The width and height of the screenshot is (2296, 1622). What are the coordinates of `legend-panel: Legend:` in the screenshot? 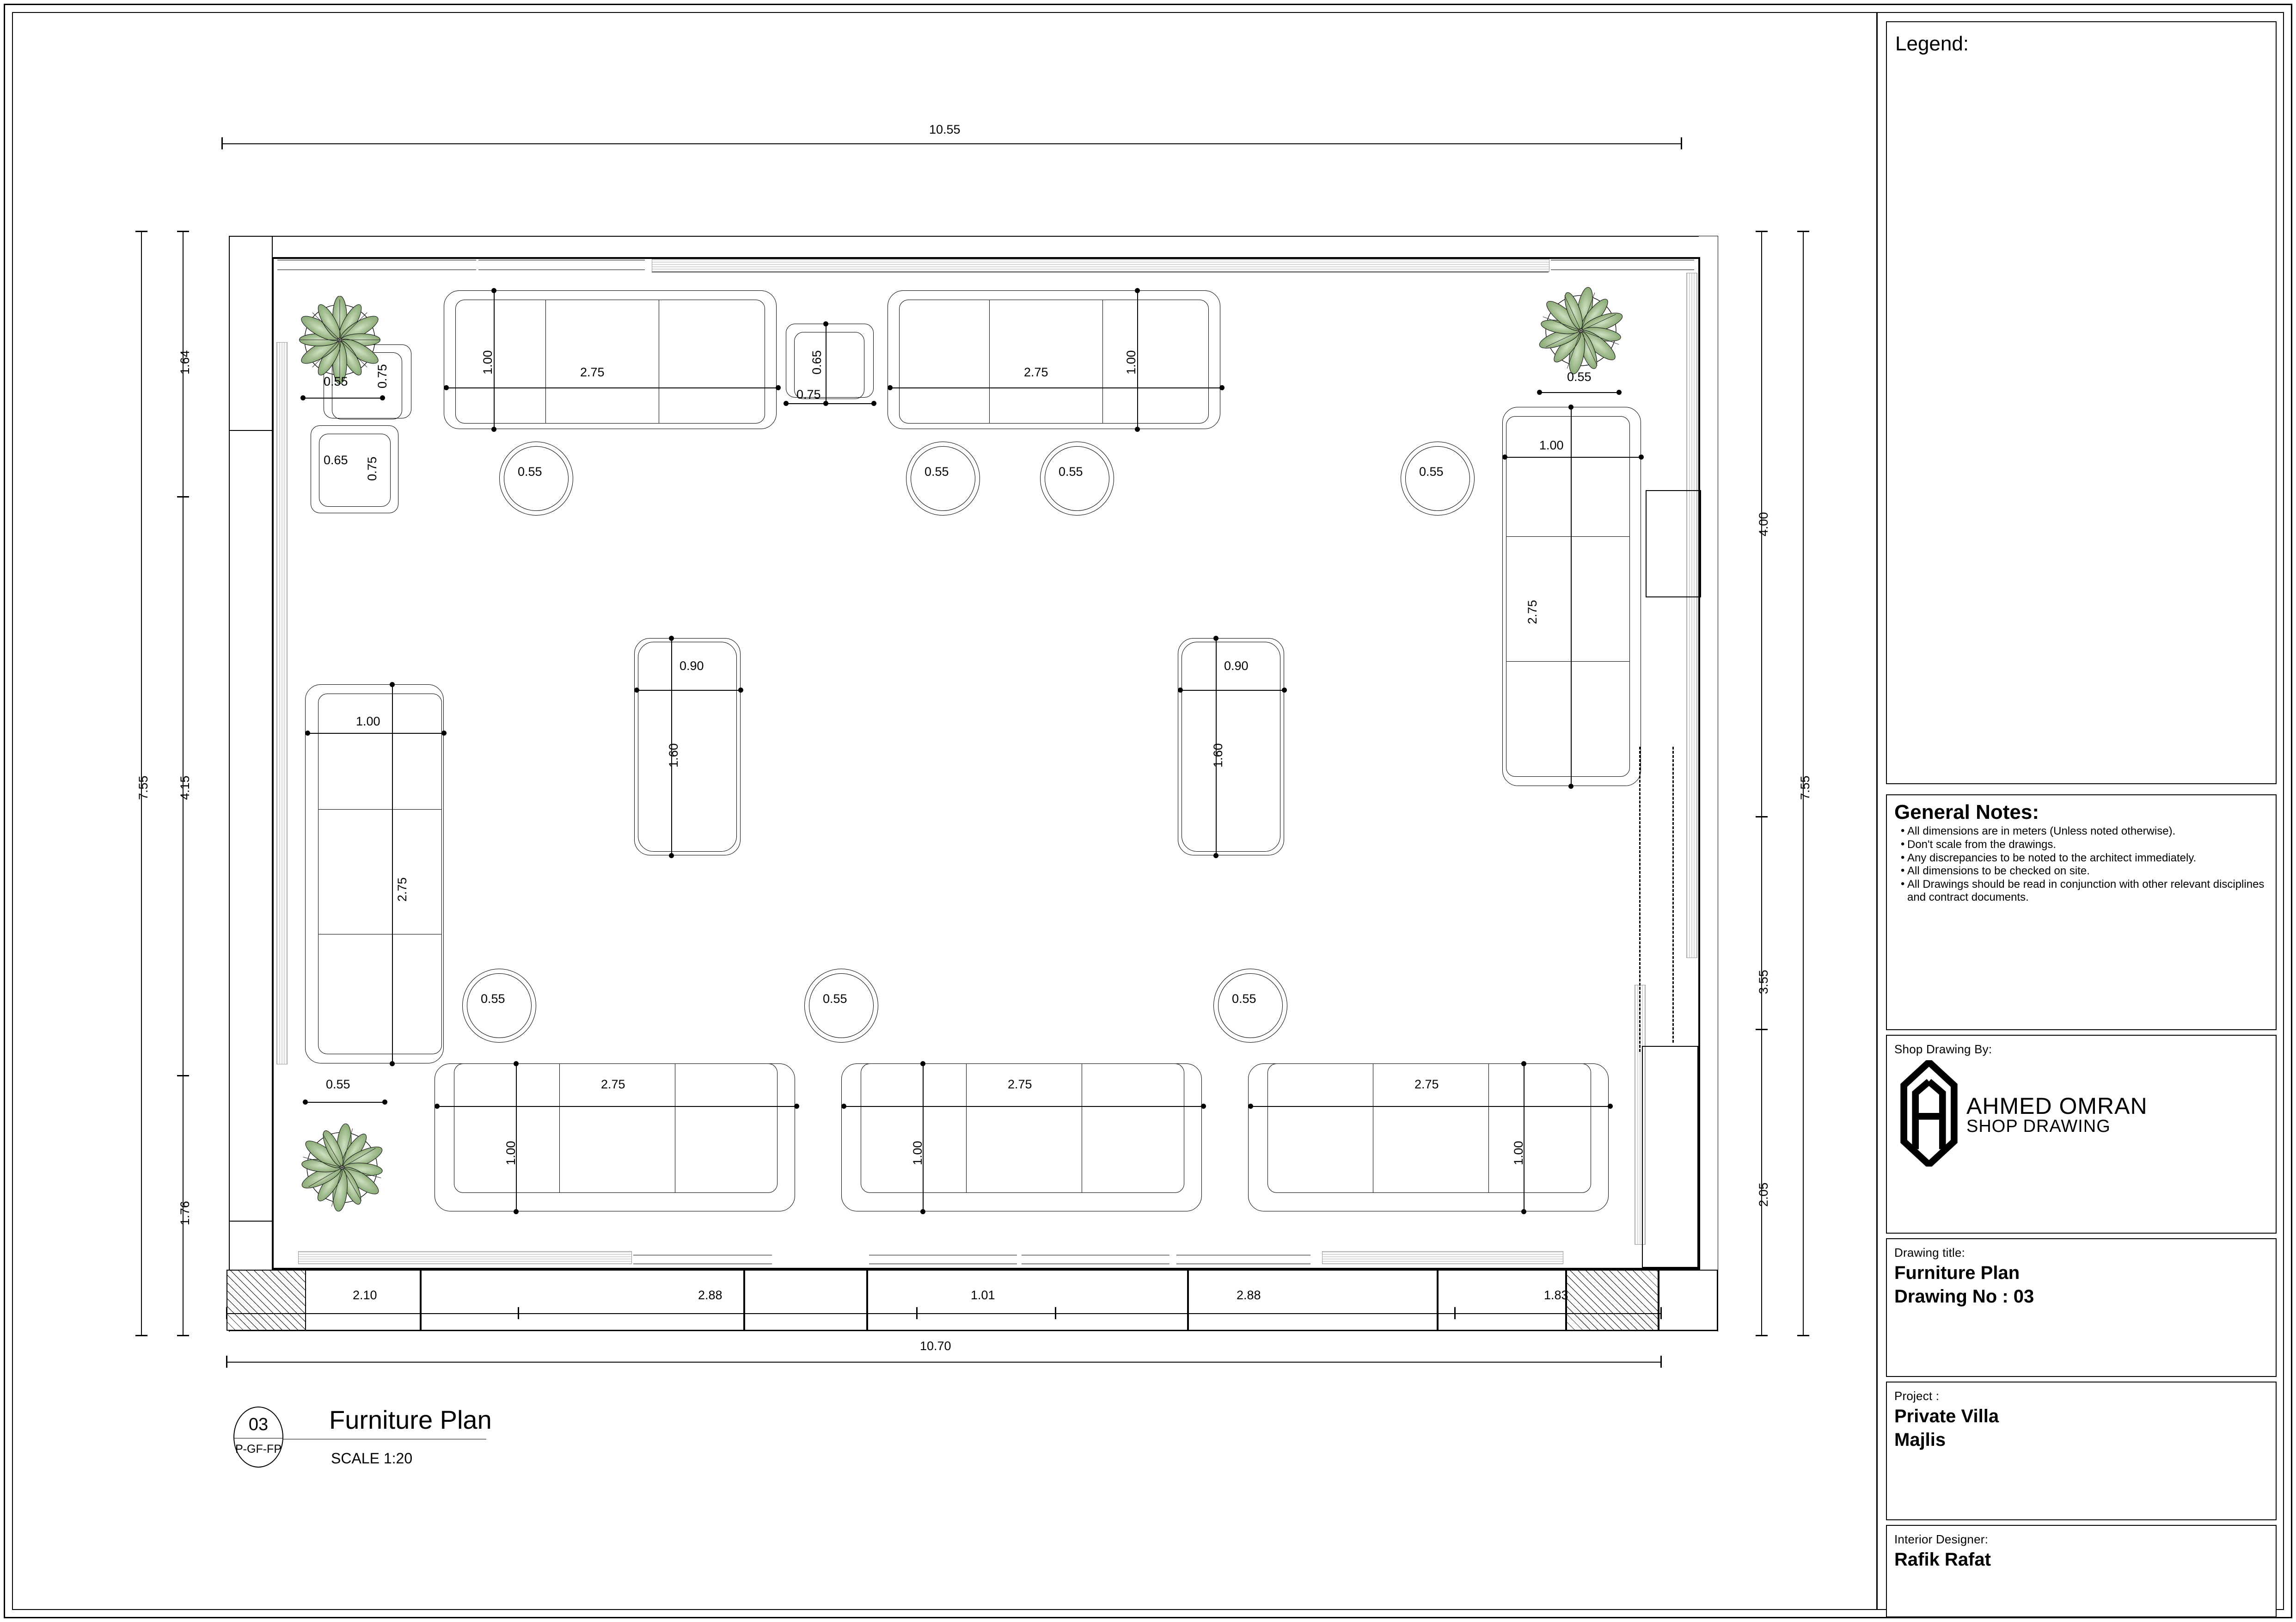 It's located at (2081, 403).